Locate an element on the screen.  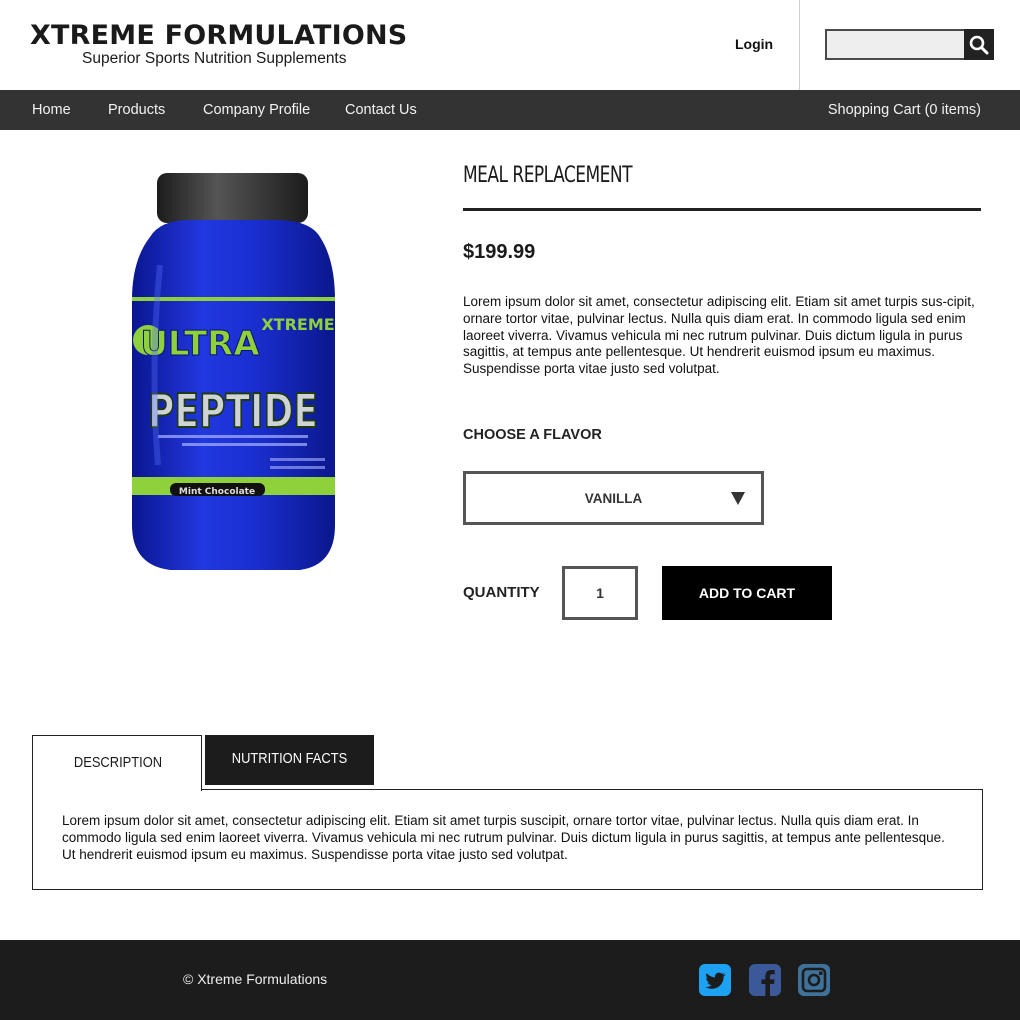
search-button is located at coordinates (979, 44).